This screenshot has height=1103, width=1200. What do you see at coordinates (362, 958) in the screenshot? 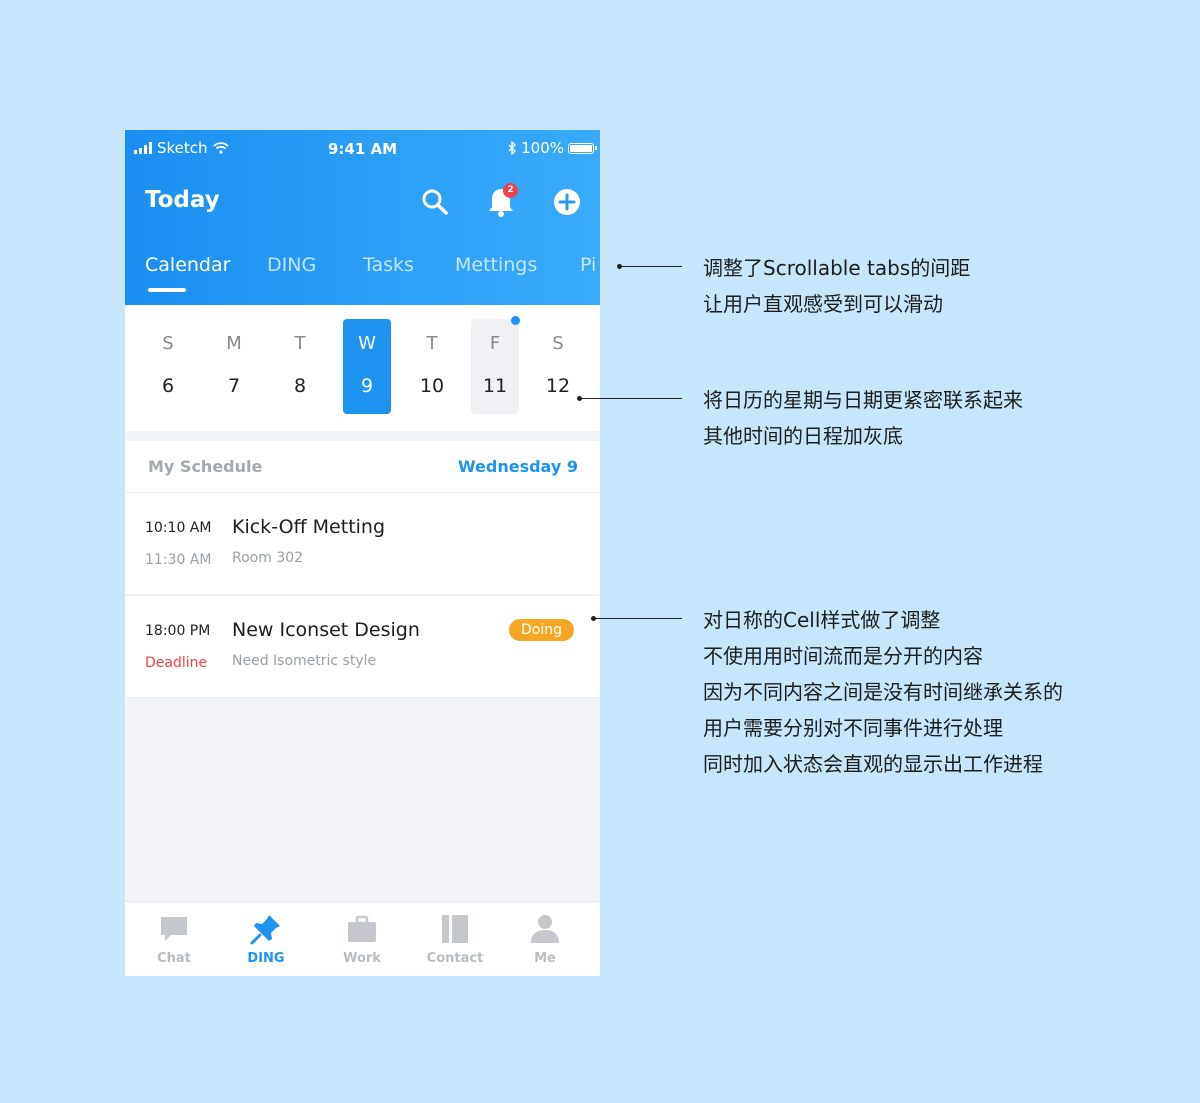
I see `nav-label: Work` at bounding box center [362, 958].